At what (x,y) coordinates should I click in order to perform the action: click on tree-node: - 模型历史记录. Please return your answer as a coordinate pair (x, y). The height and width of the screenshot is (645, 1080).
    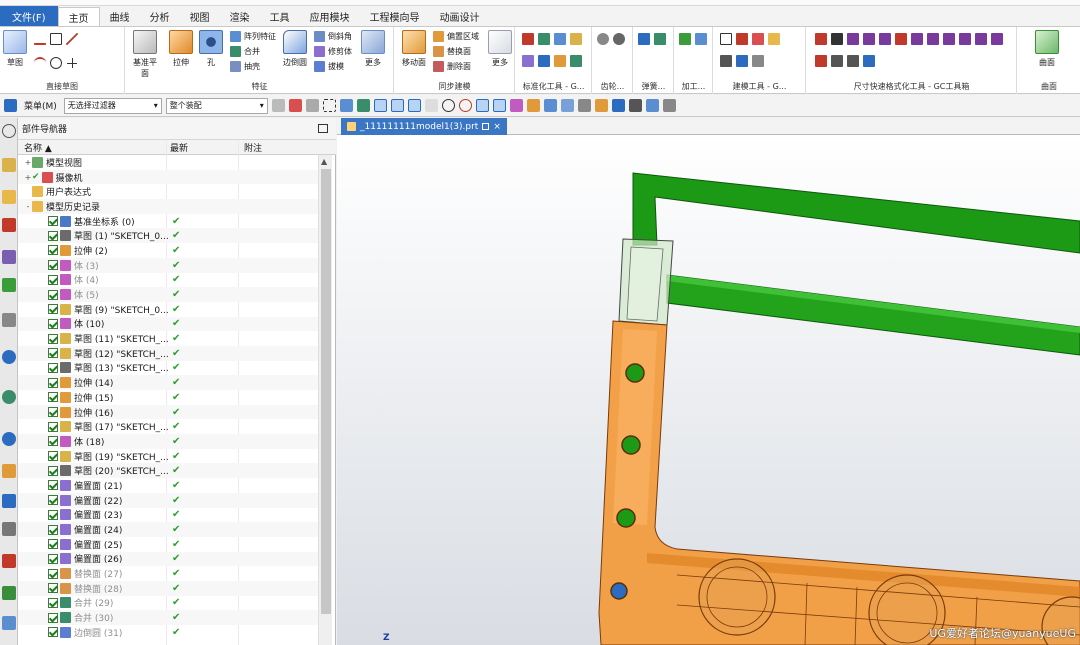
    Looking at the image, I should click on (168, 206).